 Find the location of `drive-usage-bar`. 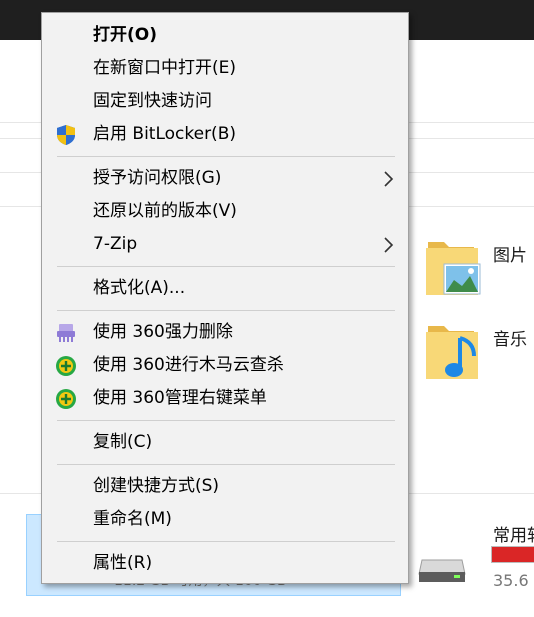

drive-usage-bar is located at coordinates (512, 554).